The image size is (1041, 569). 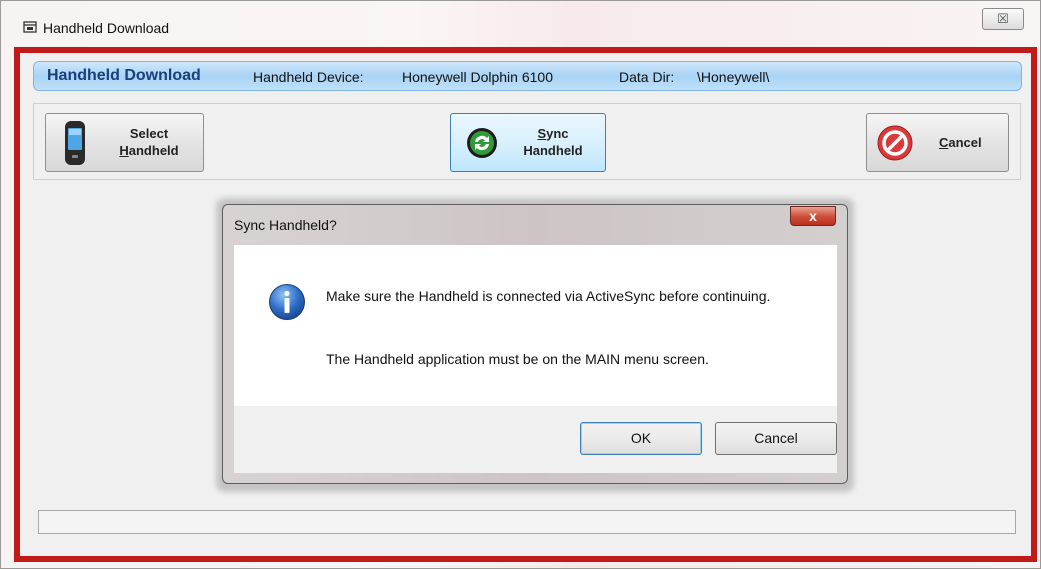 I want to click on data-dir-label: Data Dir:, so click(x=647, y=77).